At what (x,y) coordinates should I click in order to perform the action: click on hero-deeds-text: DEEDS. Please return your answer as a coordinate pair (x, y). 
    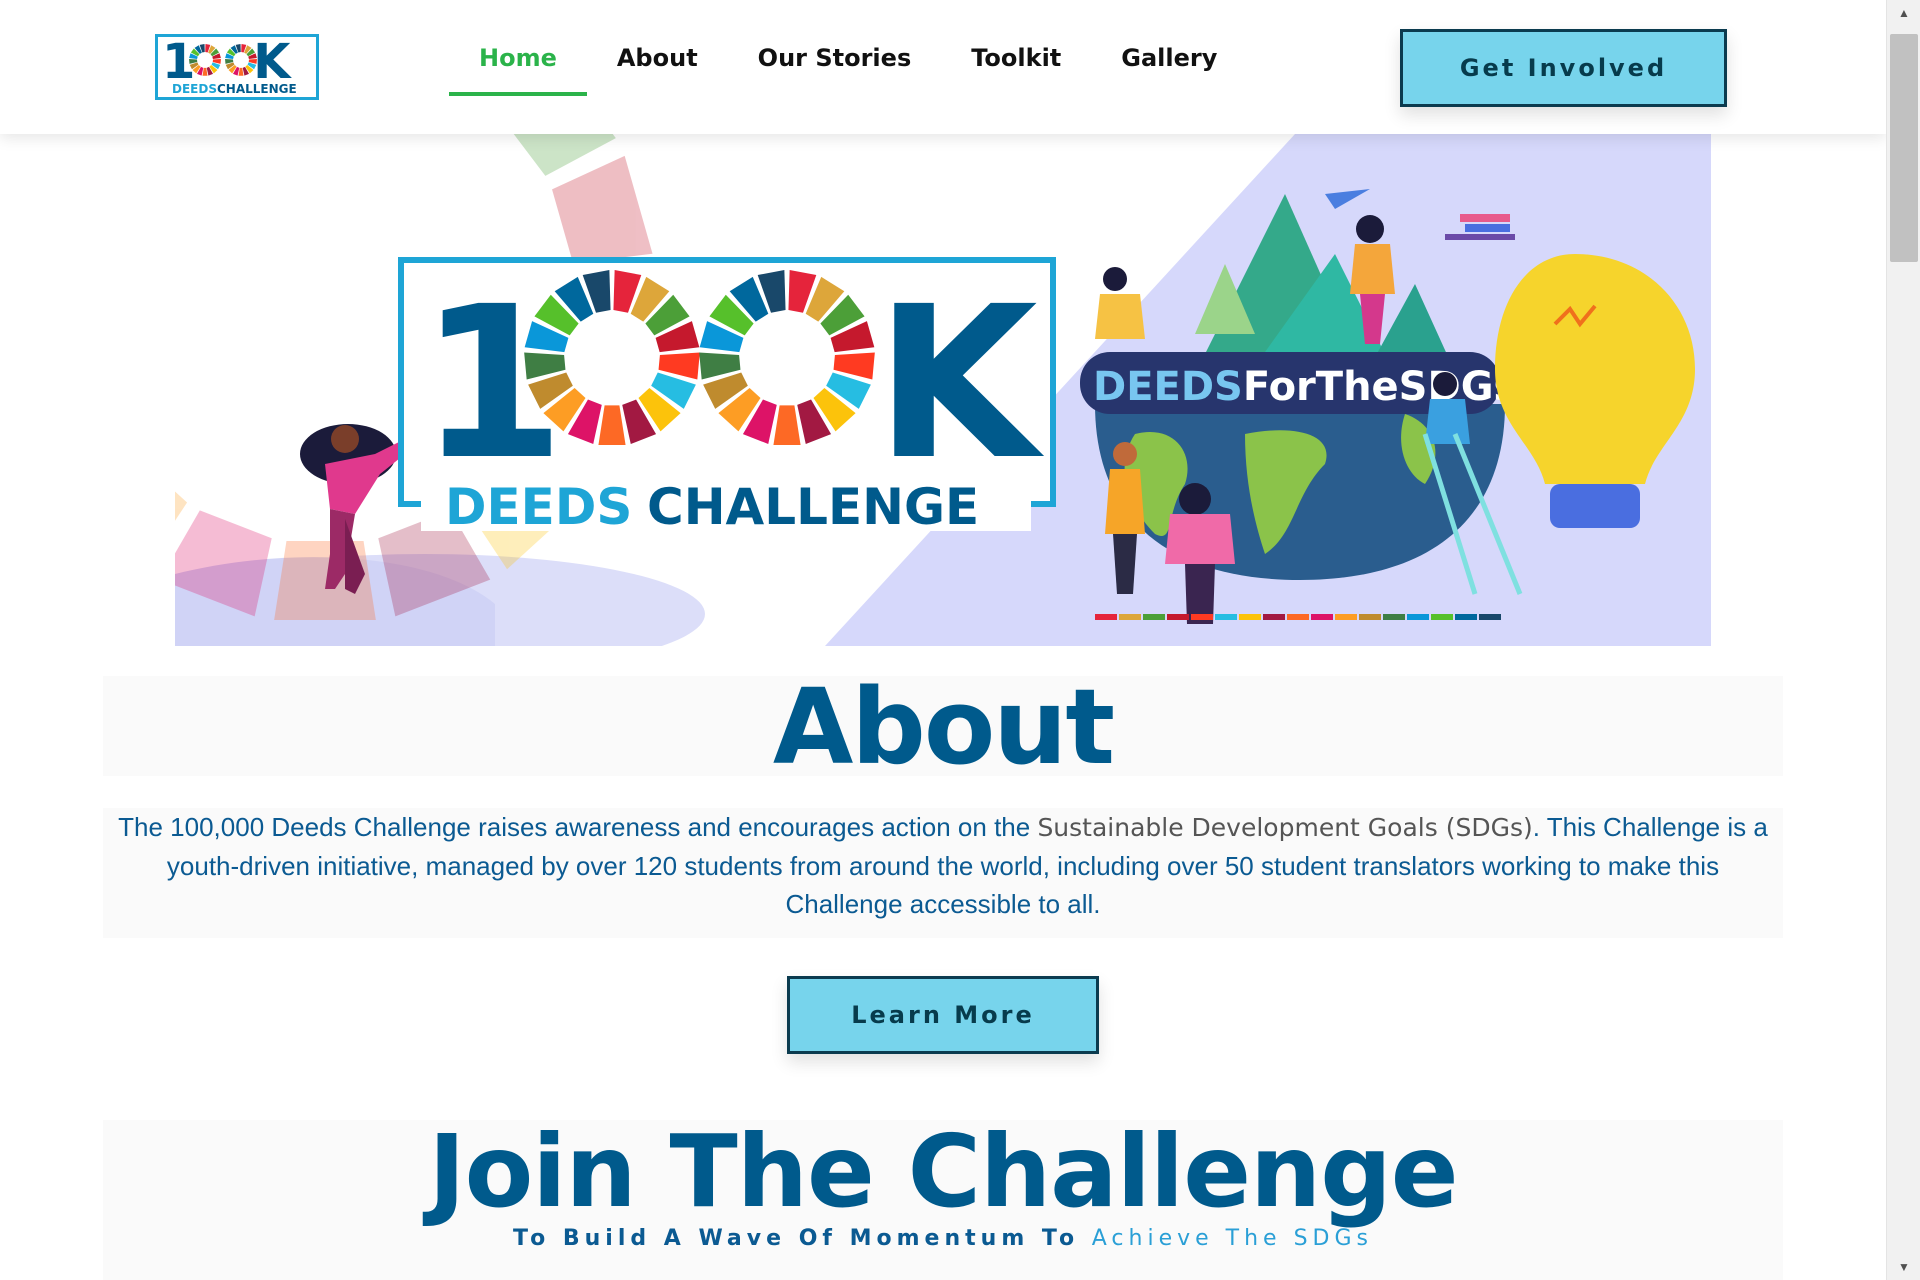
    Looking at the image, I should click on (538, 507).